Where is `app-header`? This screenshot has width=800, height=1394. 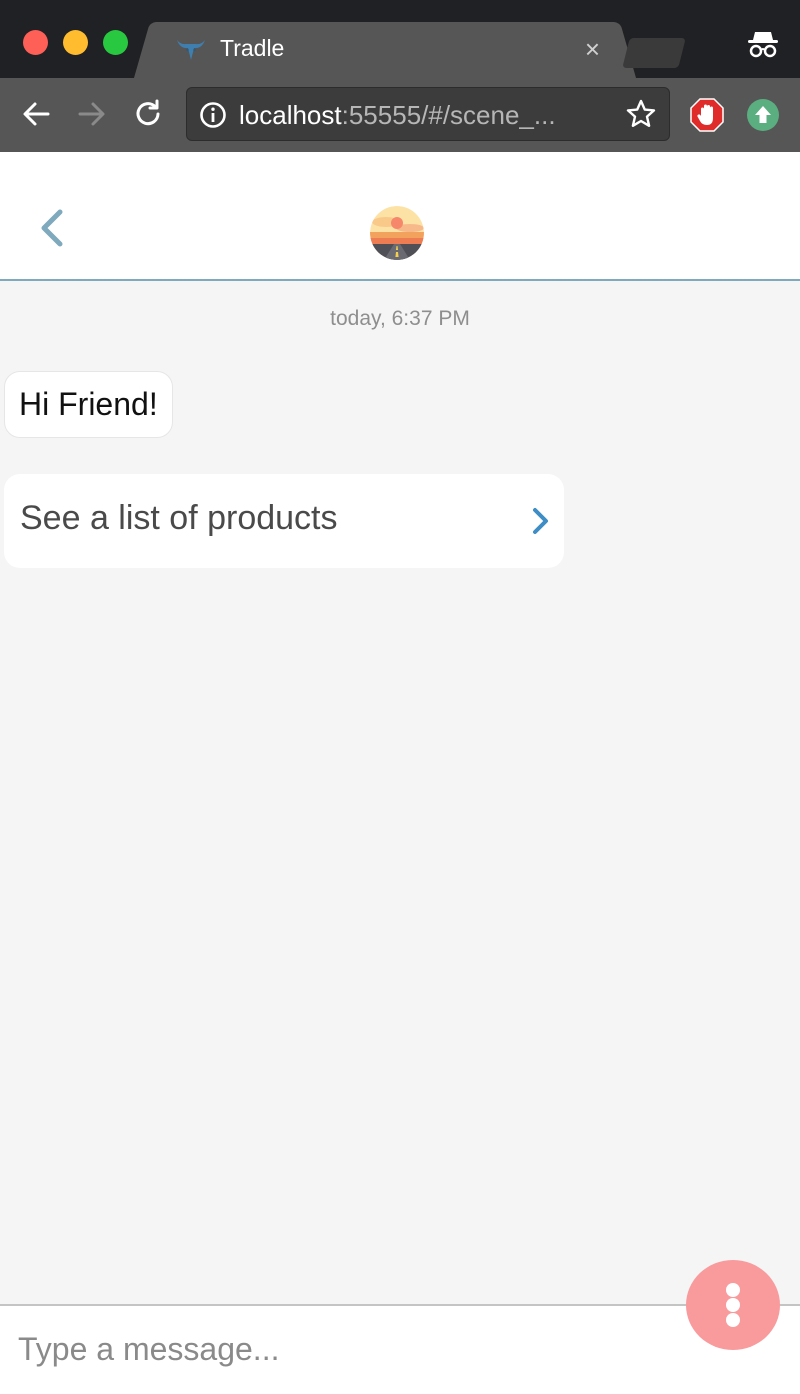
app-header is located at coordinates (400, 216).